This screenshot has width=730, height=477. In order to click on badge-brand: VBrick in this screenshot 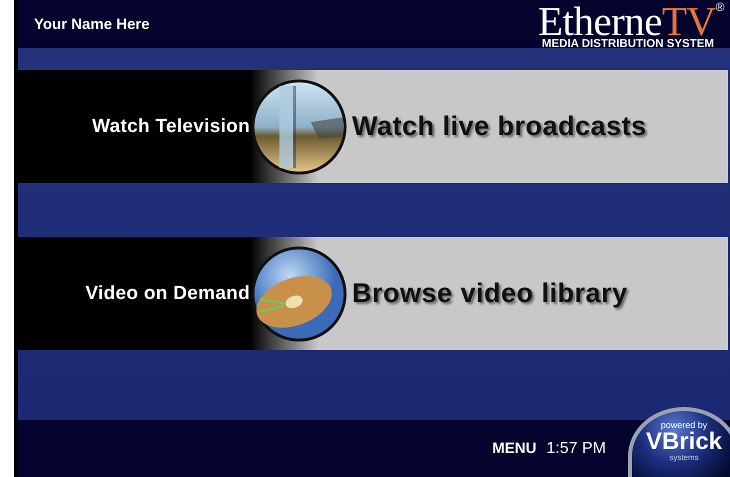, I will do `click(684, 442)`.